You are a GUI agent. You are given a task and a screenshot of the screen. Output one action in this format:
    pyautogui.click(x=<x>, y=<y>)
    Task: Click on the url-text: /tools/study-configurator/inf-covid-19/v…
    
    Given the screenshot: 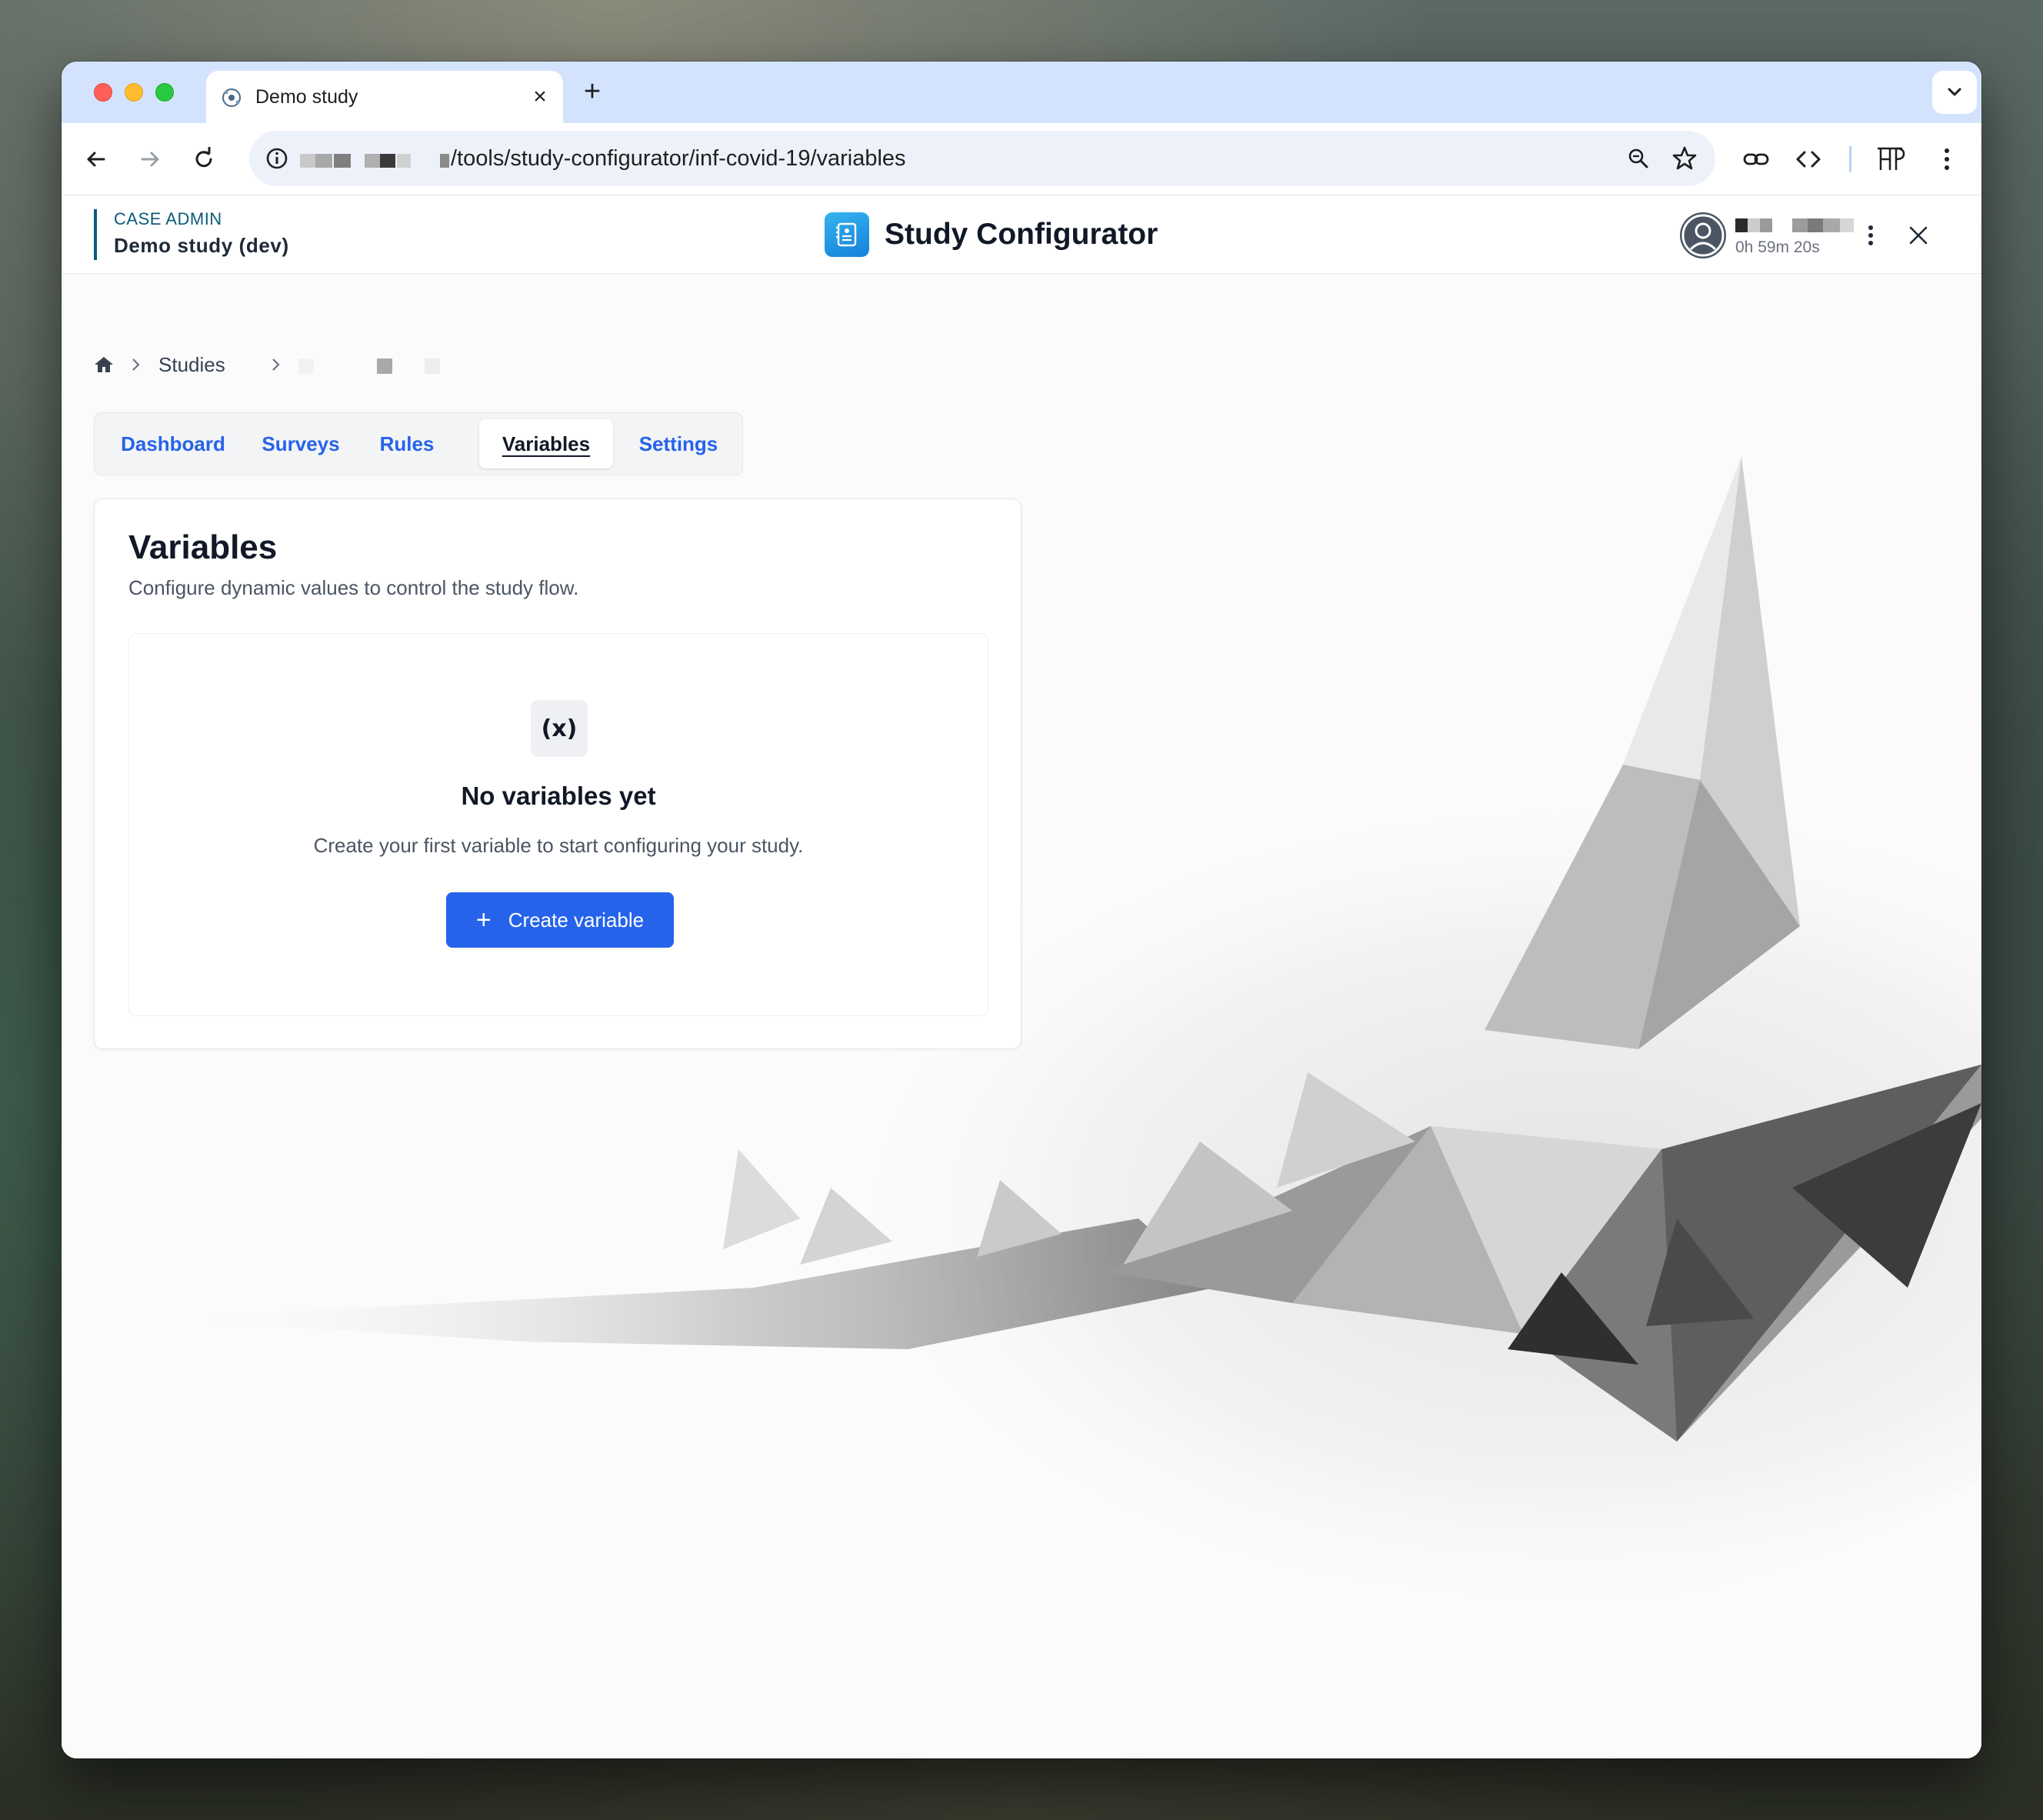 What is the action you would take?
    pyautogui.click(x=678, y=159)
    